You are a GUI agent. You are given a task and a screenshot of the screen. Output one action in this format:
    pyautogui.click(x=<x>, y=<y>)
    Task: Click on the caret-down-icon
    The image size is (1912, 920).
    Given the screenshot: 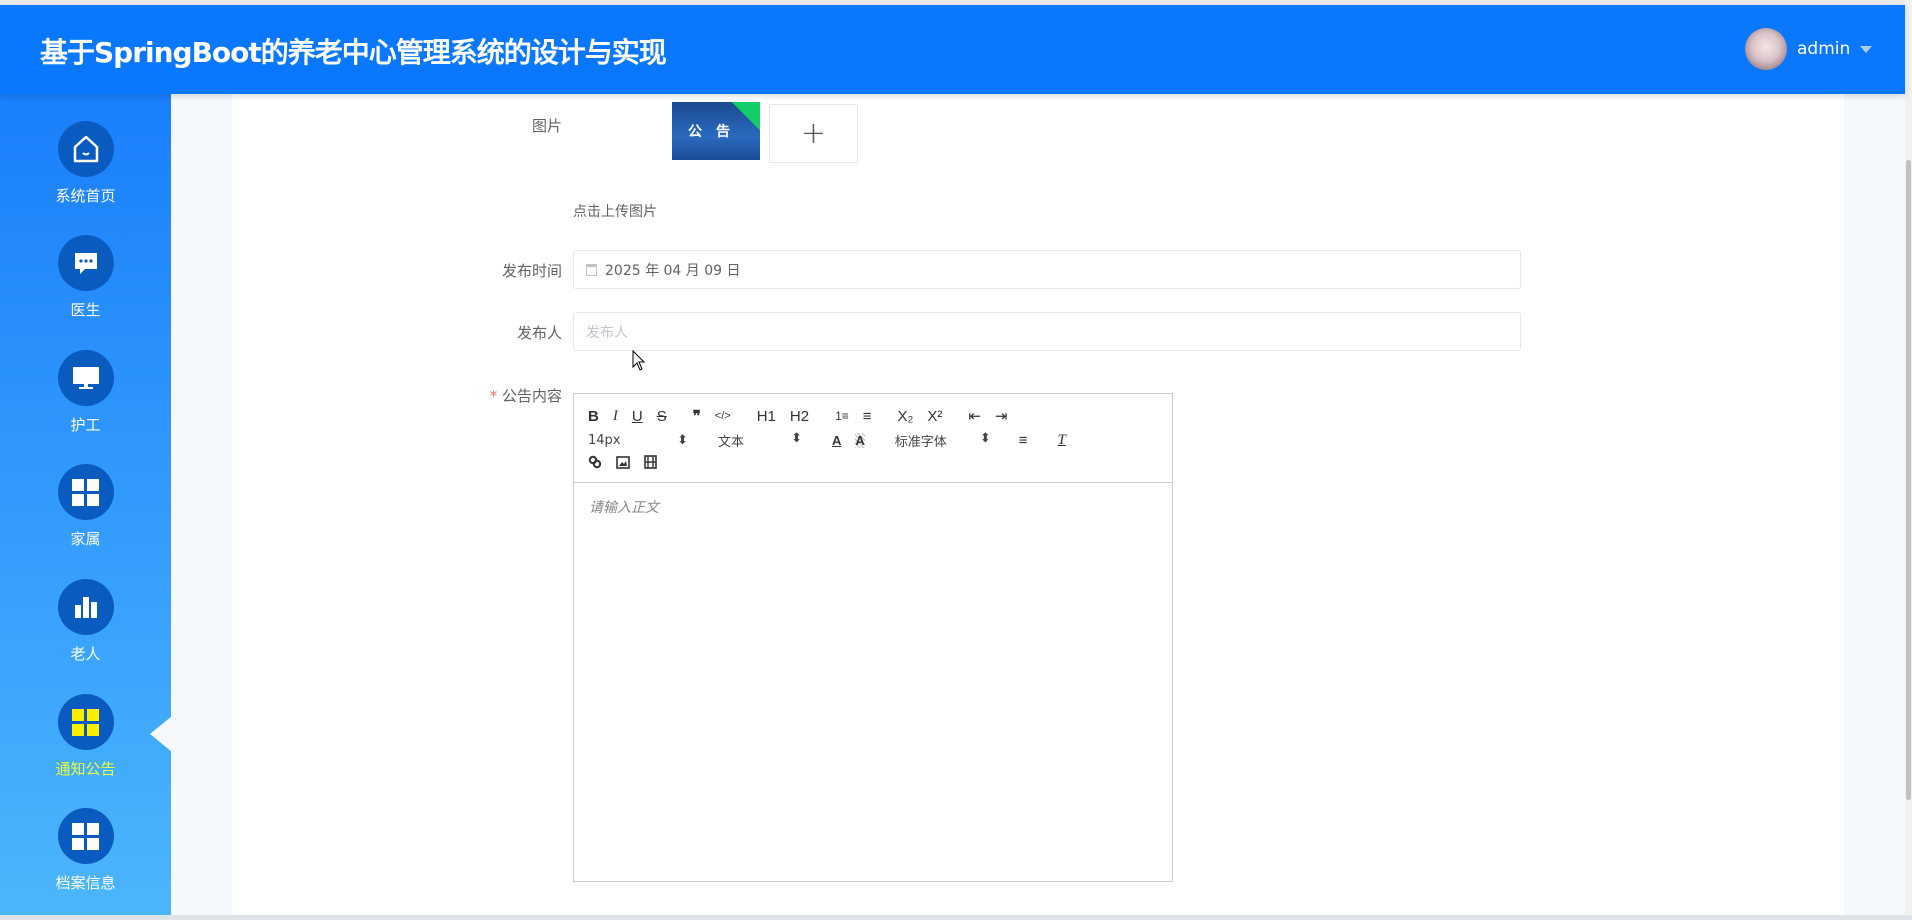 What is the action you would take?
    pyautogui.click(x=1866, y=49)
    